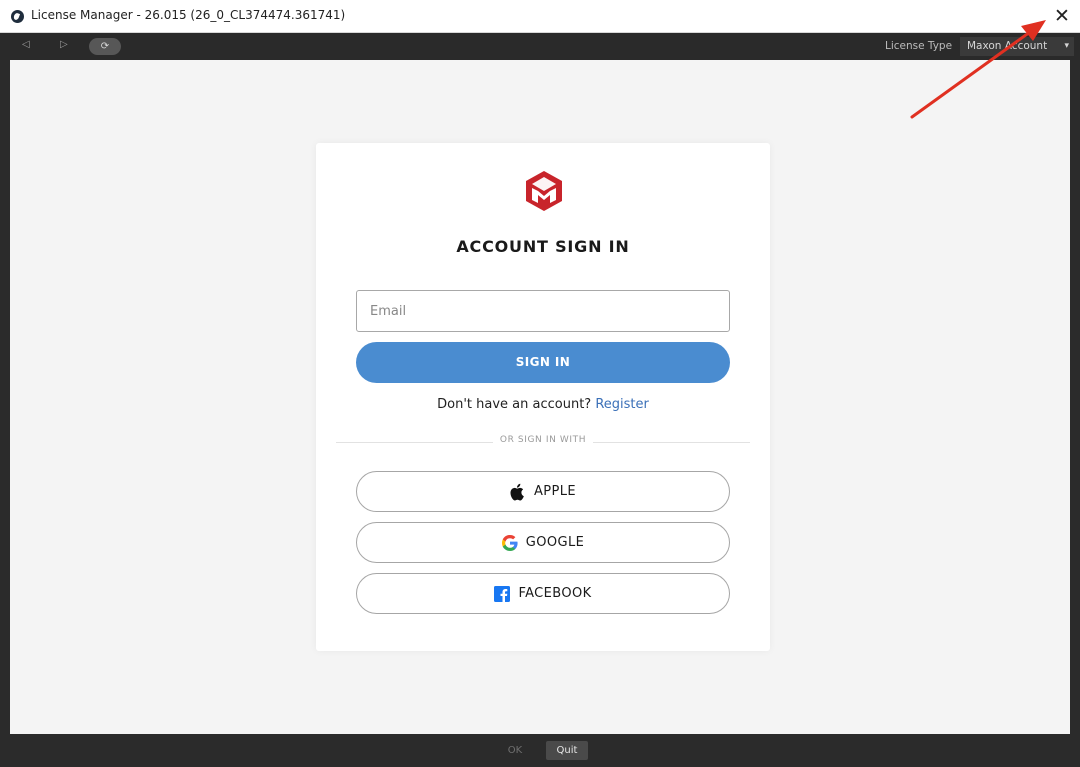 This screenshot has height=767, width=1080. What do you see at coordinates (1066, 46) in the screenshot?
I see `chevron-down-icon: ▾` at bounding box center [1066, 46].